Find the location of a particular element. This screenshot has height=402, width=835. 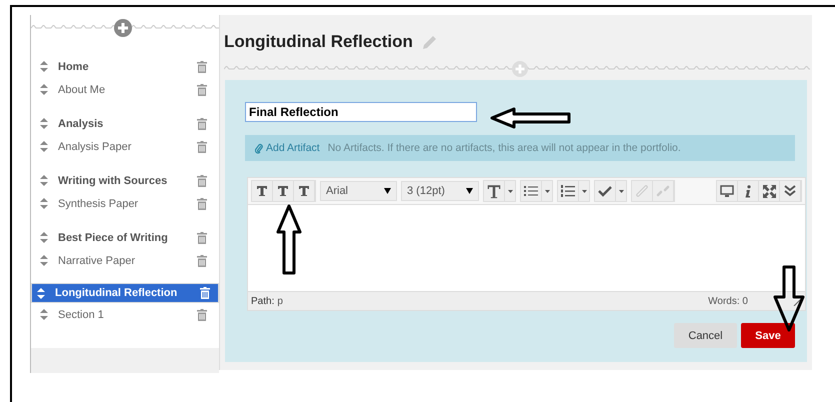

font-dropdown: Arial is located at coordinates (358, 191).